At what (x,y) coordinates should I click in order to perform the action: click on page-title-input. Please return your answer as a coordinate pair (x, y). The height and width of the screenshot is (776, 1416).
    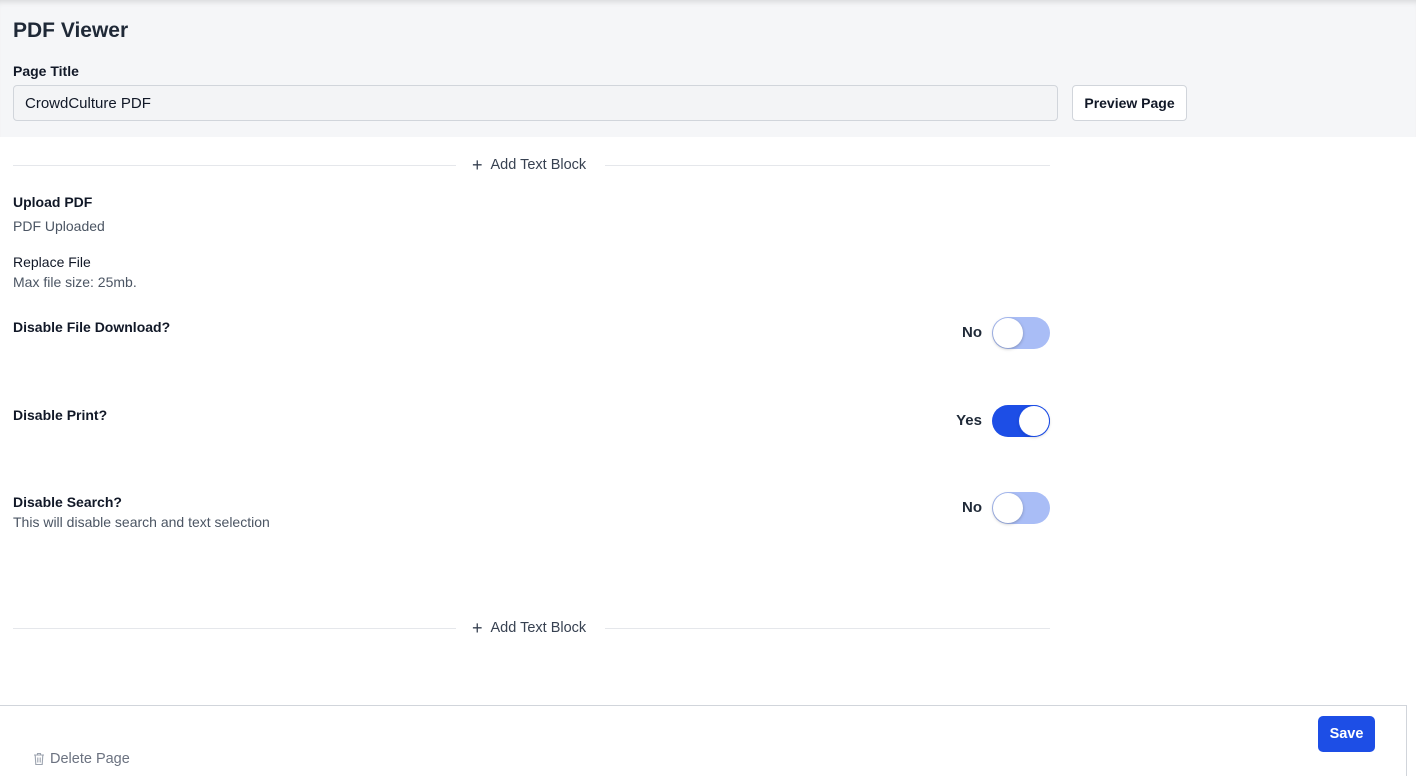
    Looking at the image, I should click on (535, 103).